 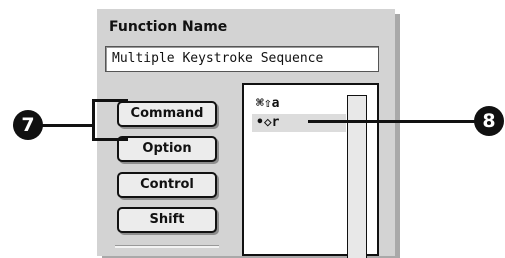 What do you see at coordinates (110, 139) in the screenshot?
I see `callout-7-bracket-bottom` at bounding box center [110, 139].